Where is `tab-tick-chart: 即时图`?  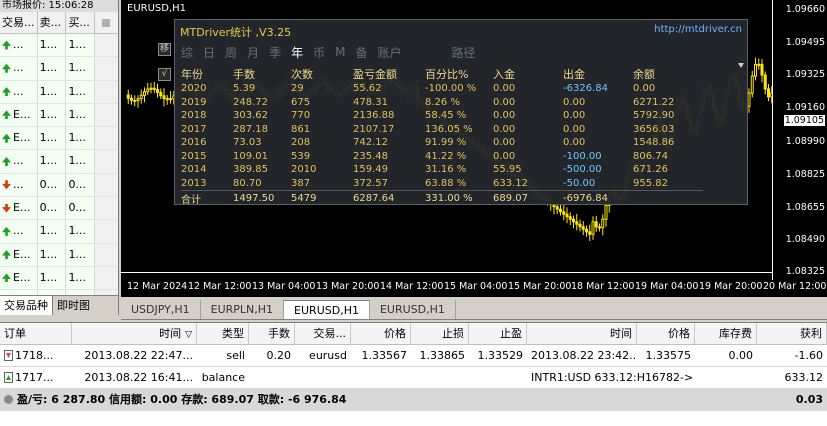
tab-tick-chart: 即时图 is located at coordinates (73, 305).